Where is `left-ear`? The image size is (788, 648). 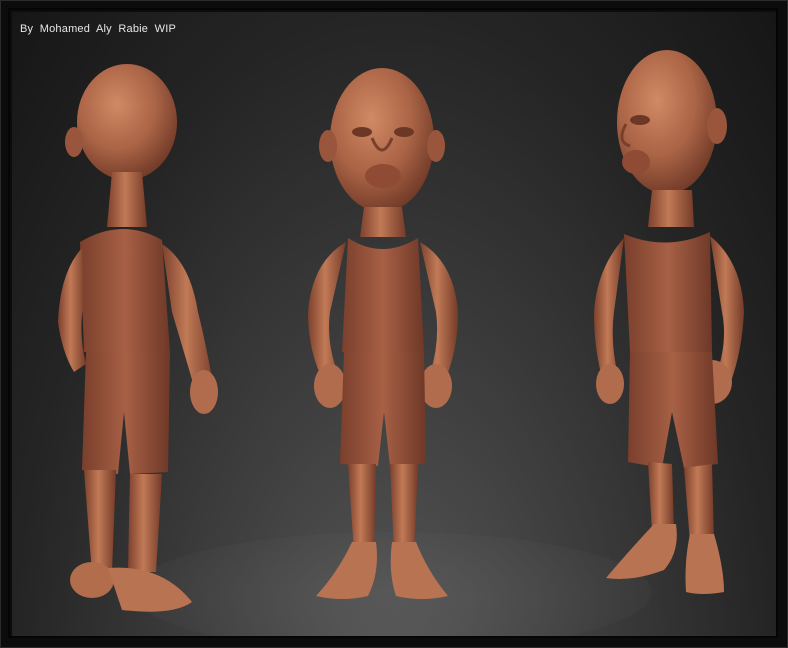
left-ear is located at coordinates (328, 146).